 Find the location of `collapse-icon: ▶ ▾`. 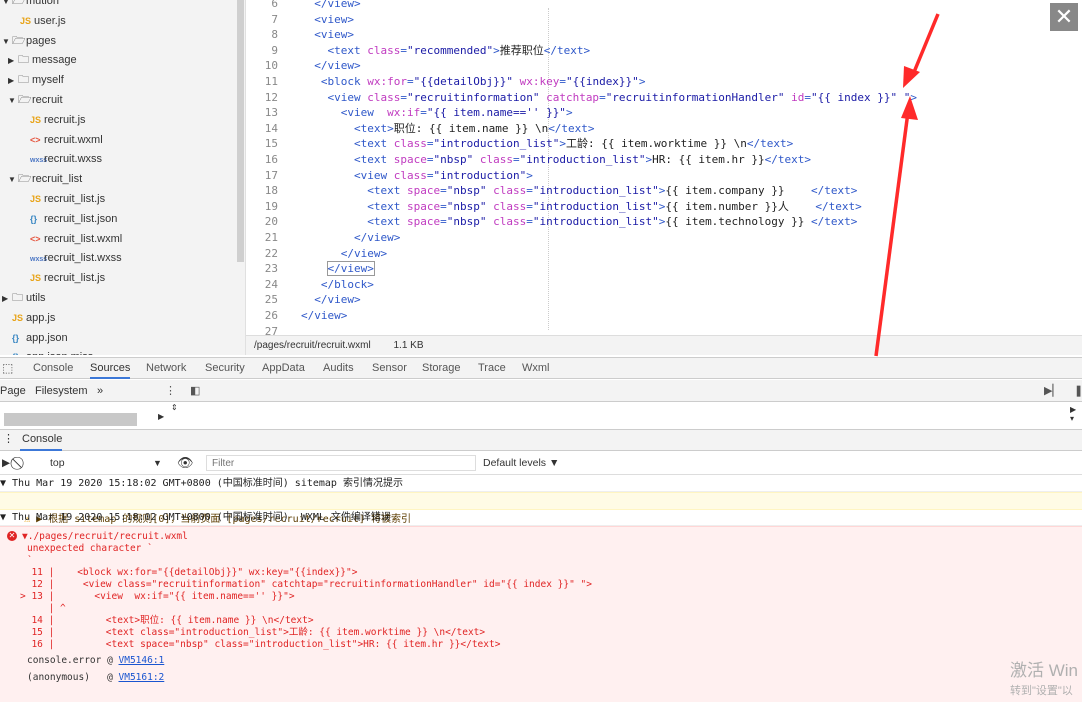

collapse-icon: ▶ ▾ is located at coordinates (1076, 414).